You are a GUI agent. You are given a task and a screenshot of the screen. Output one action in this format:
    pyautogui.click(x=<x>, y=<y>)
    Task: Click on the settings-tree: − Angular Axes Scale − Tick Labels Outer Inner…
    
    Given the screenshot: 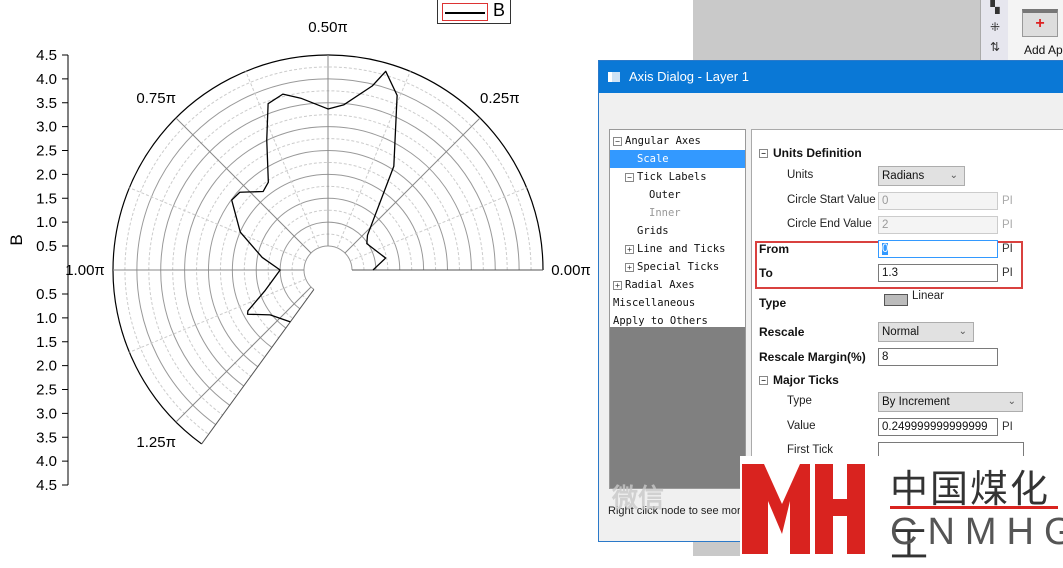 What is the action you would take?
    pyautogui.click(x=677, y=309)
    